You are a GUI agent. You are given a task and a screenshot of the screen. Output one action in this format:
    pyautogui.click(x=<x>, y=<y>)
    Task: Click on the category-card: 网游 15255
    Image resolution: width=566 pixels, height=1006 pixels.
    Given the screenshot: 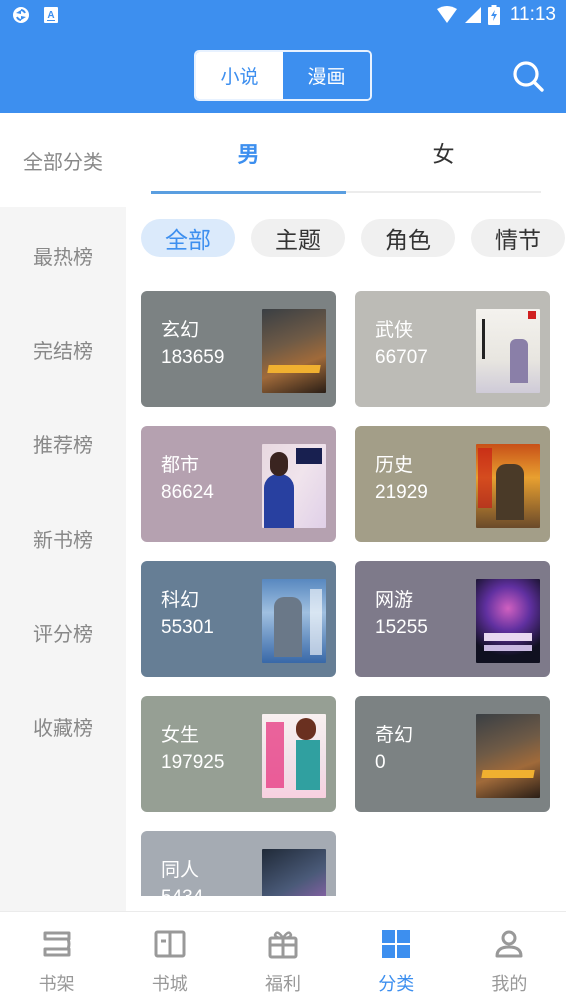 What is the action you would take?
    pyautogui.click(x=452, y=619)
    